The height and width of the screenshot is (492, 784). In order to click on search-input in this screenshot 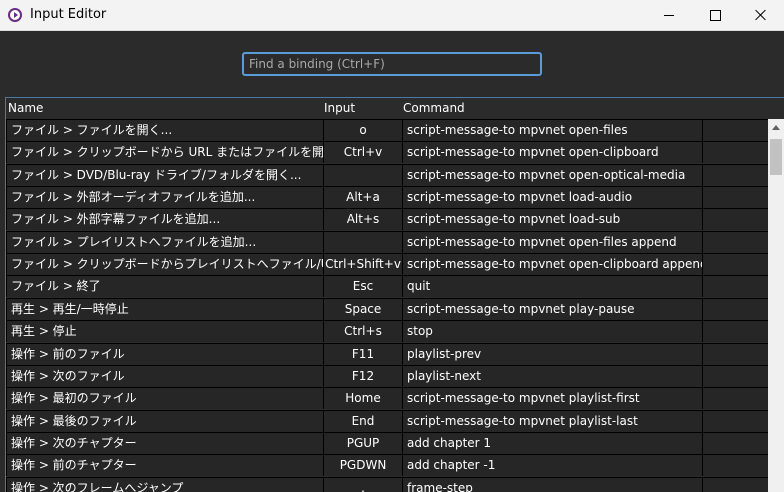, I will do `click(392, 64)`.